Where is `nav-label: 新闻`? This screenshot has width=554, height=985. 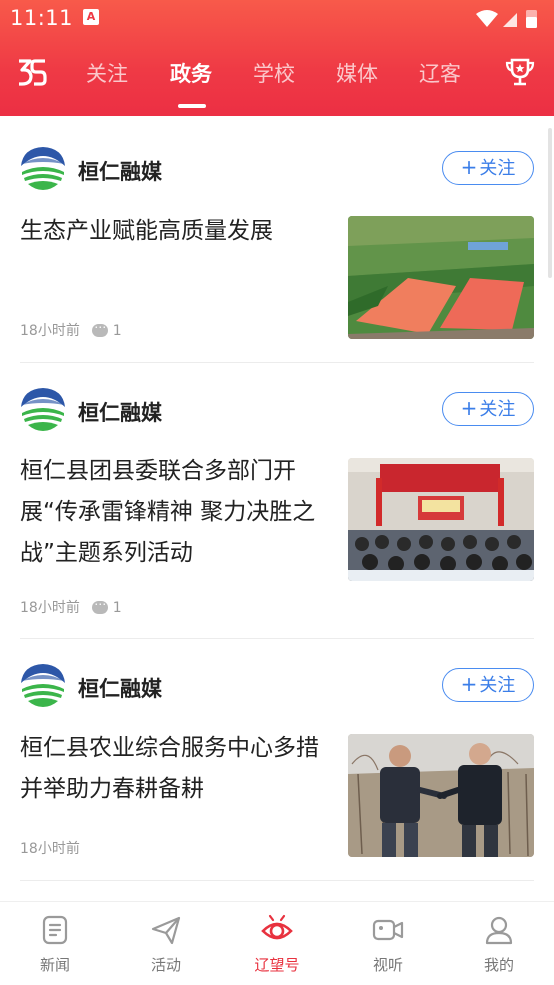
nav-label: 新闻 is located at coordinates (54, 965).